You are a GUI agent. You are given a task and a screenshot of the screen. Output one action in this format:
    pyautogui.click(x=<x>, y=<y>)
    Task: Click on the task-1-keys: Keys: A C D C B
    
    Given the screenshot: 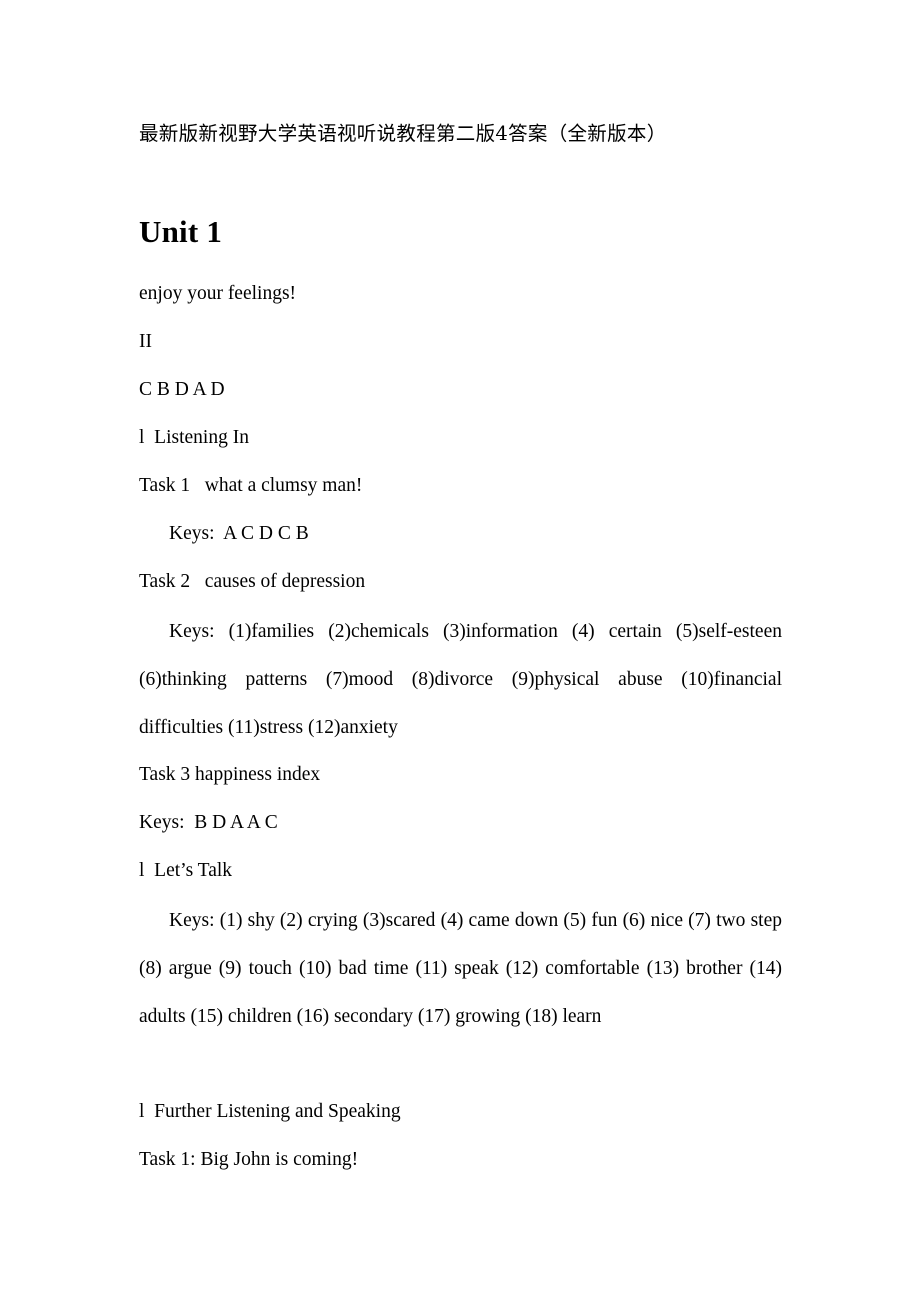 What is the action you would take?
    pyautogui.click(x=239, y=533)
    